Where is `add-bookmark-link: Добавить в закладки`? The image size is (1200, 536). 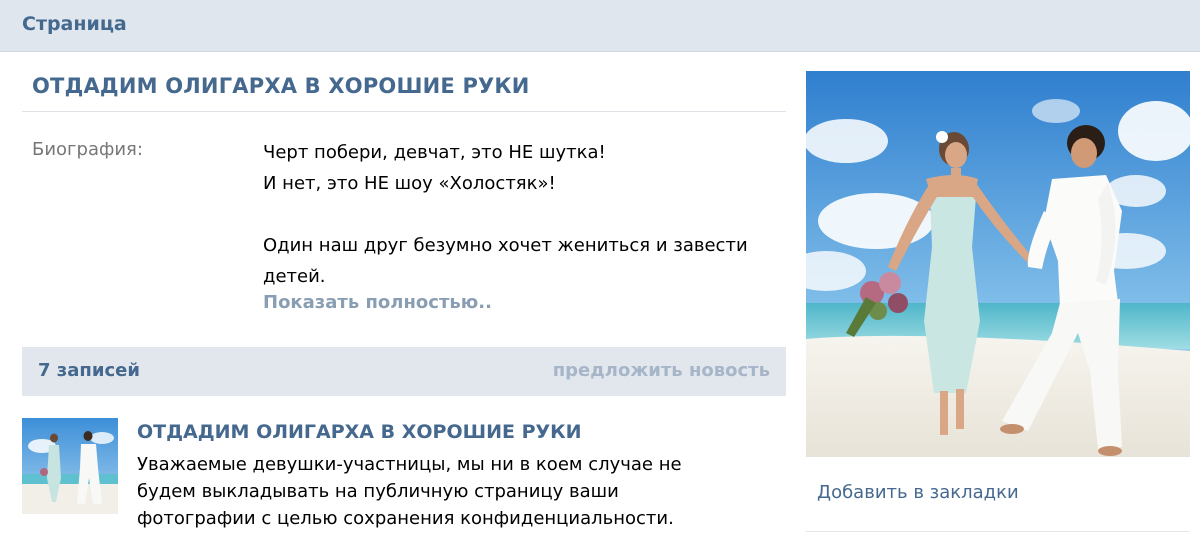
add-bookmark-link: Добавить в закладки is located at coordinates (918, 492).